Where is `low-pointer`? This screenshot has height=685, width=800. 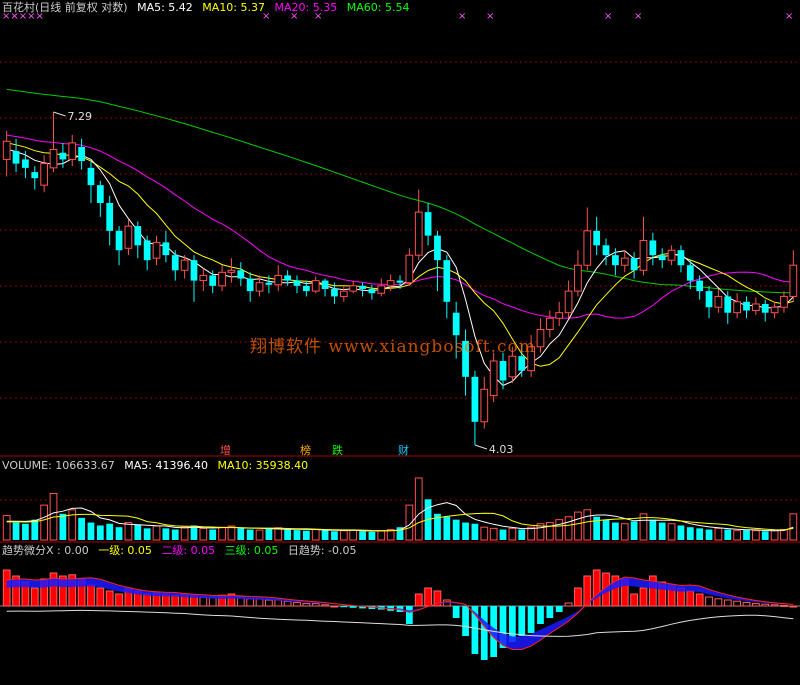 low-pointer is located at coordinates (481, 447).